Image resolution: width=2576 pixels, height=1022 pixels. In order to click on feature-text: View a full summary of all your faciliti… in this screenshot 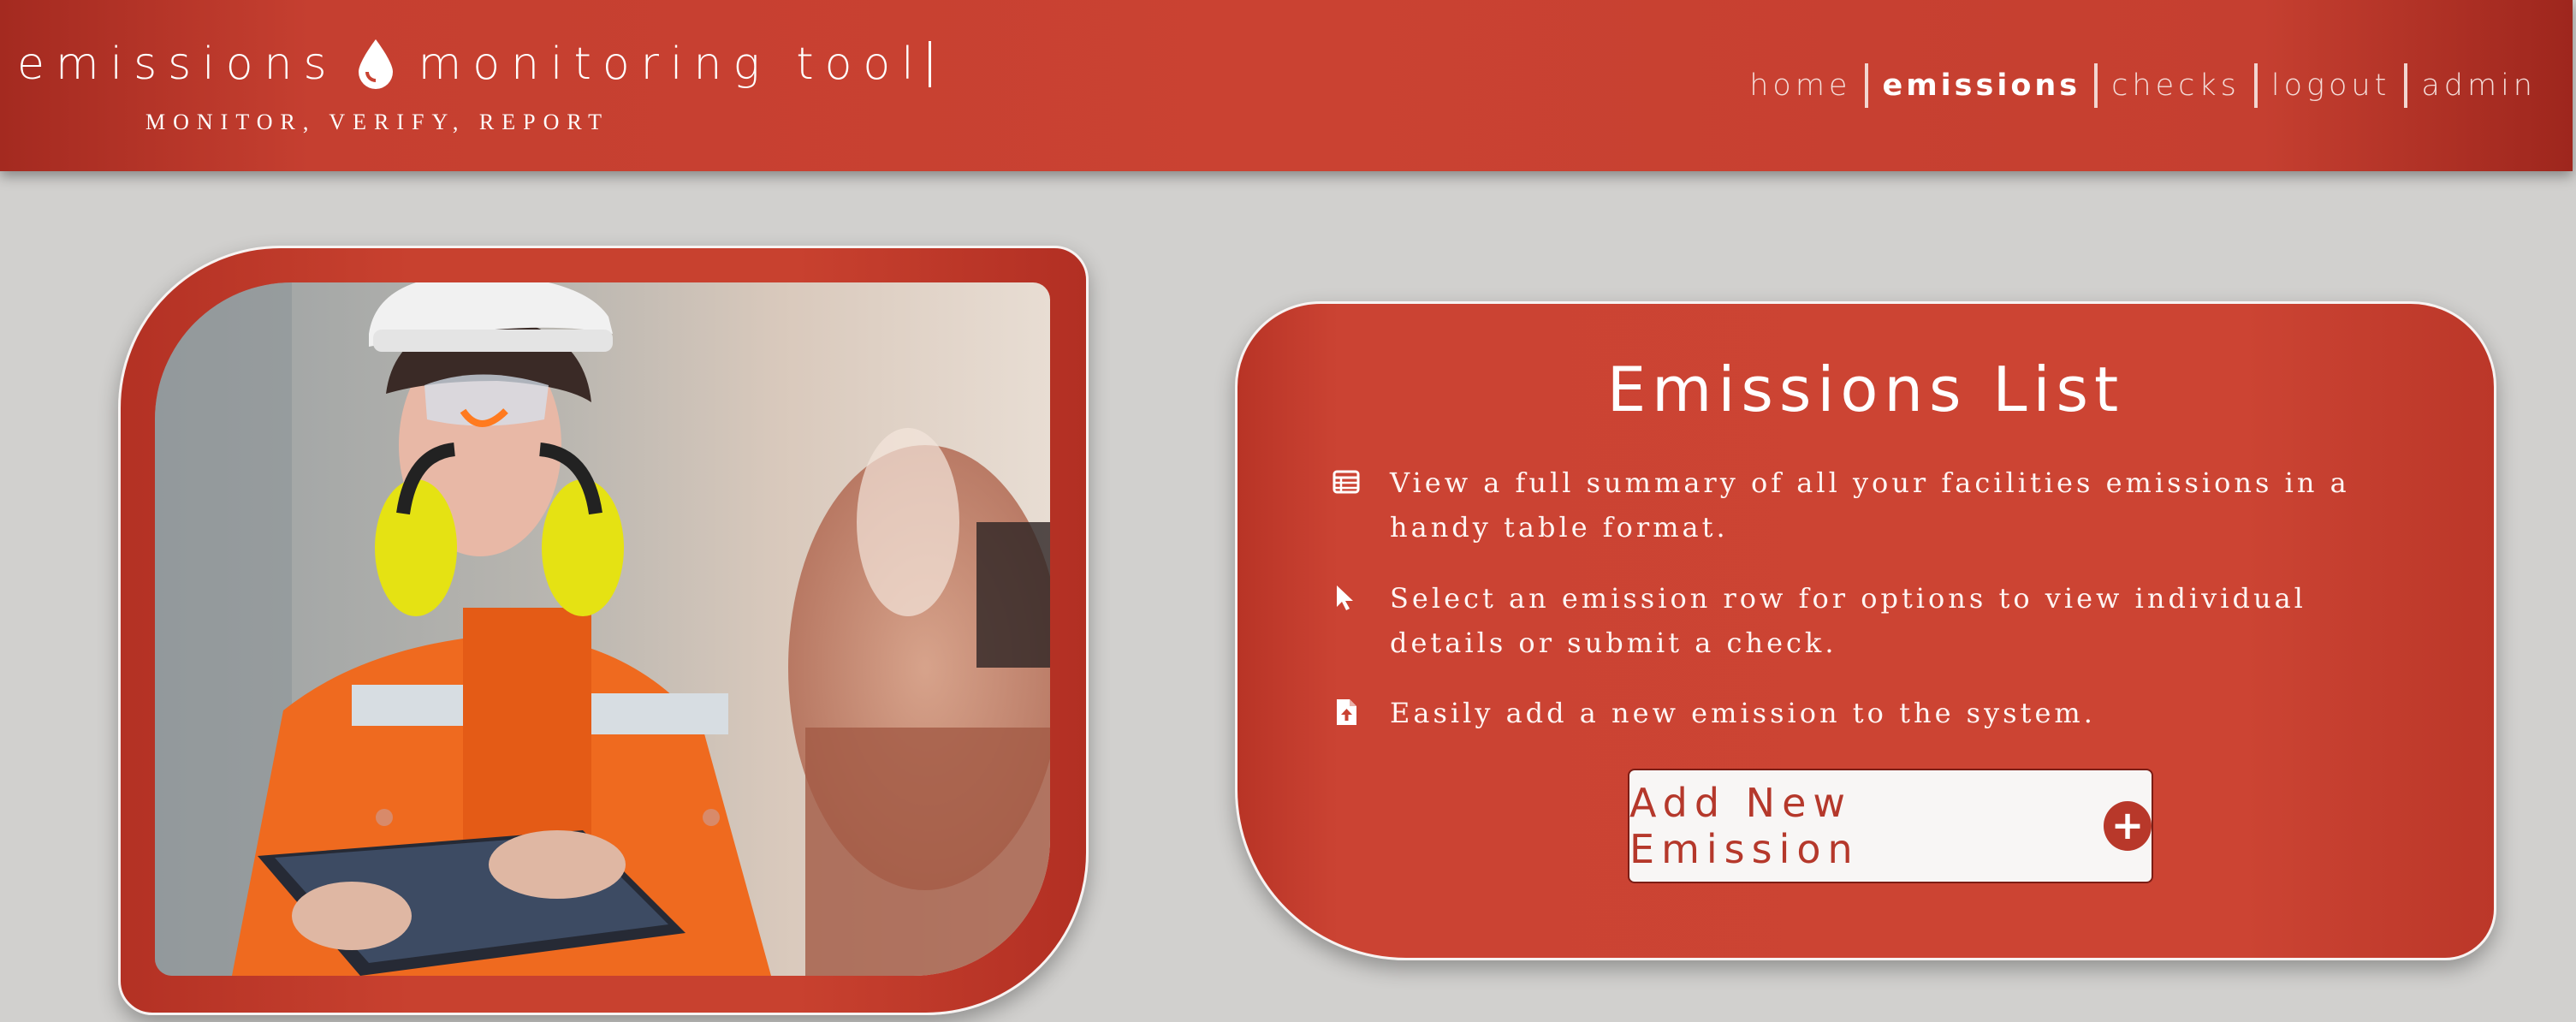, I will do `click(1870, 505)`.